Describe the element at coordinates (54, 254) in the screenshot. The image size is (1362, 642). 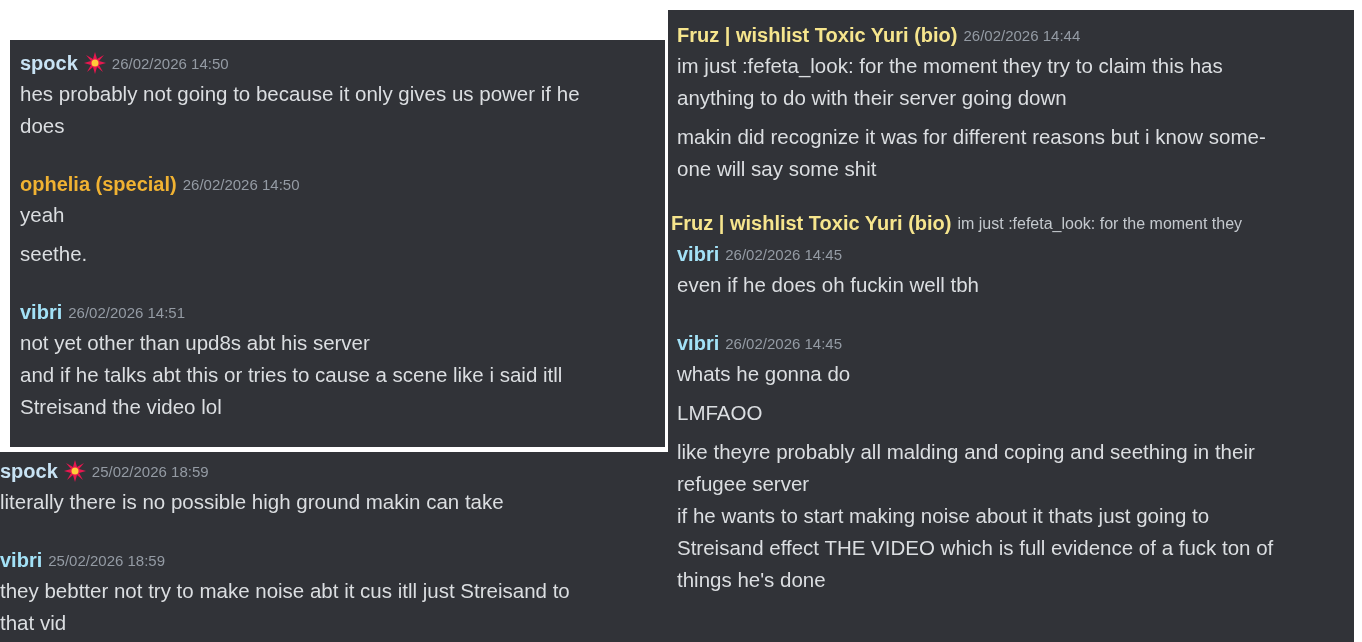
I see `message-text: seethe.` at that location.